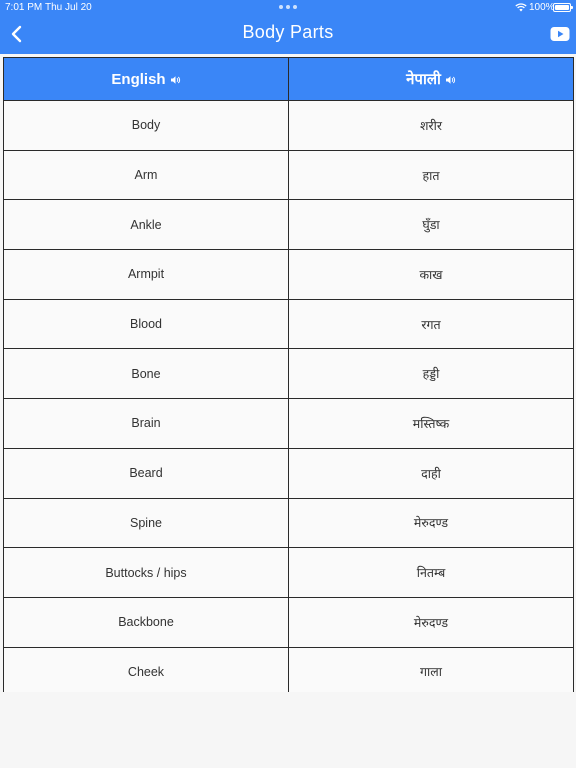  I want to click on table-row: Armpit काख, so click(288, 274).